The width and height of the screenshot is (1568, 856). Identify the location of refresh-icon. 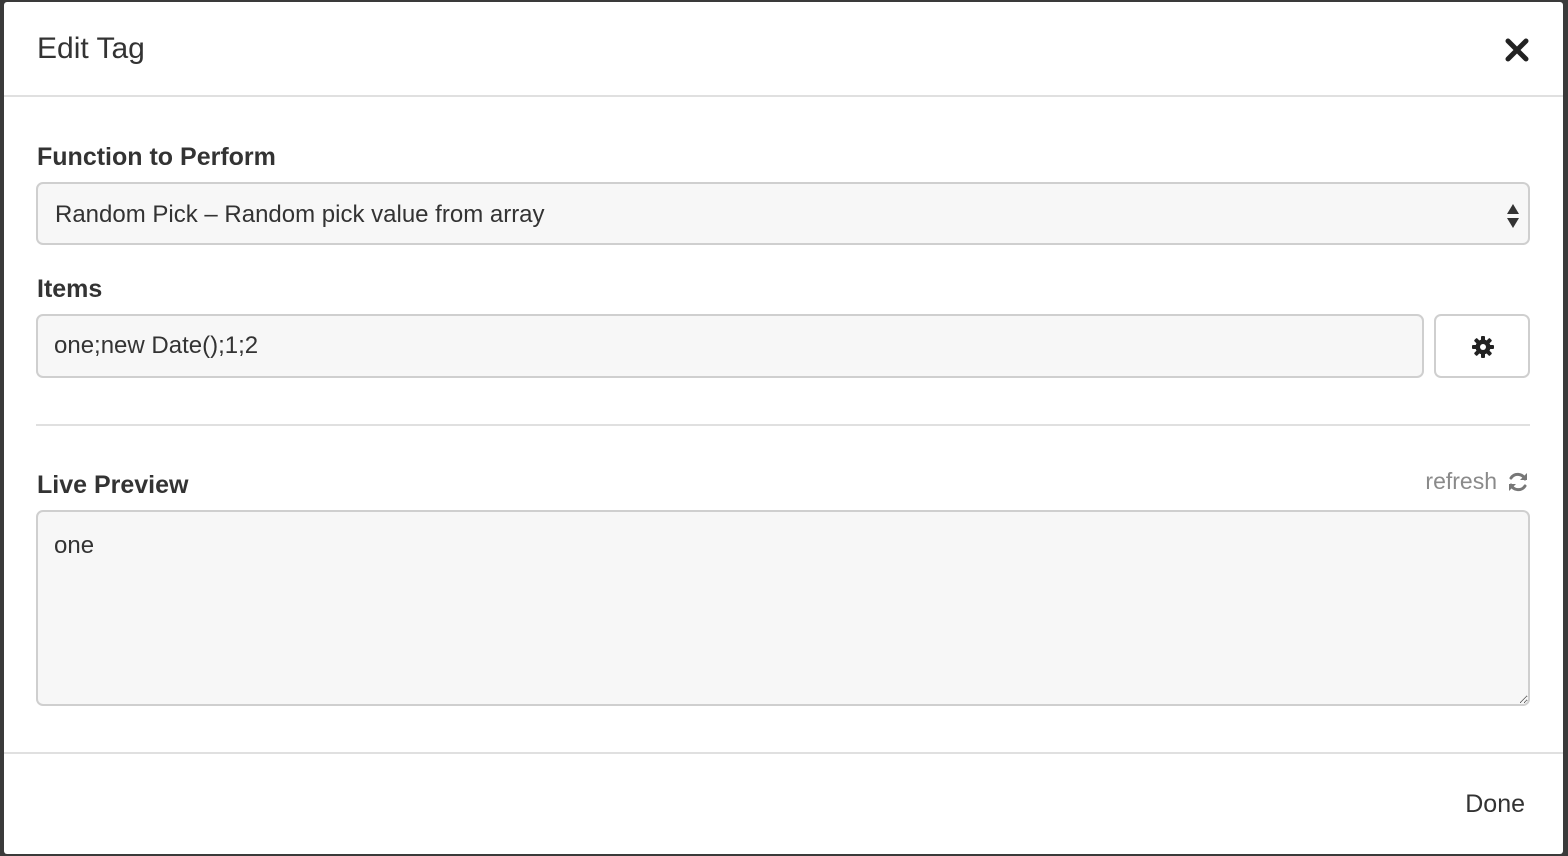
(1518, 481).